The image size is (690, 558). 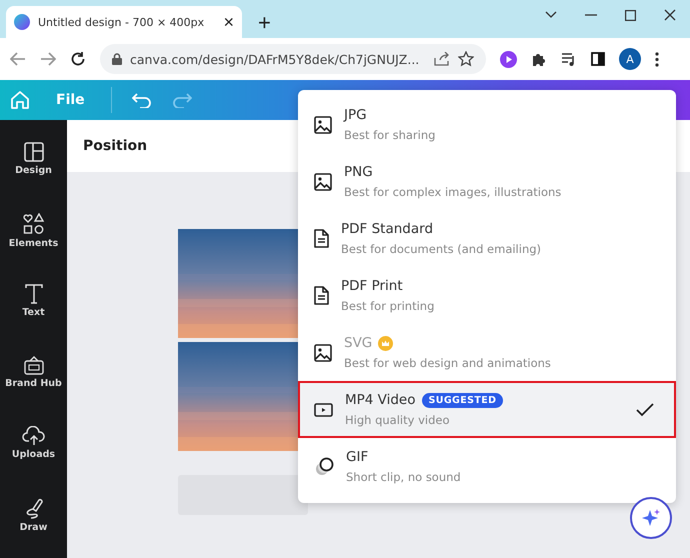 What do you see at coordinates (487, 181) in the screenshot?
I see `file-type-option: PNG Best for complex images, illustrations` at bounding box center [487, 181].